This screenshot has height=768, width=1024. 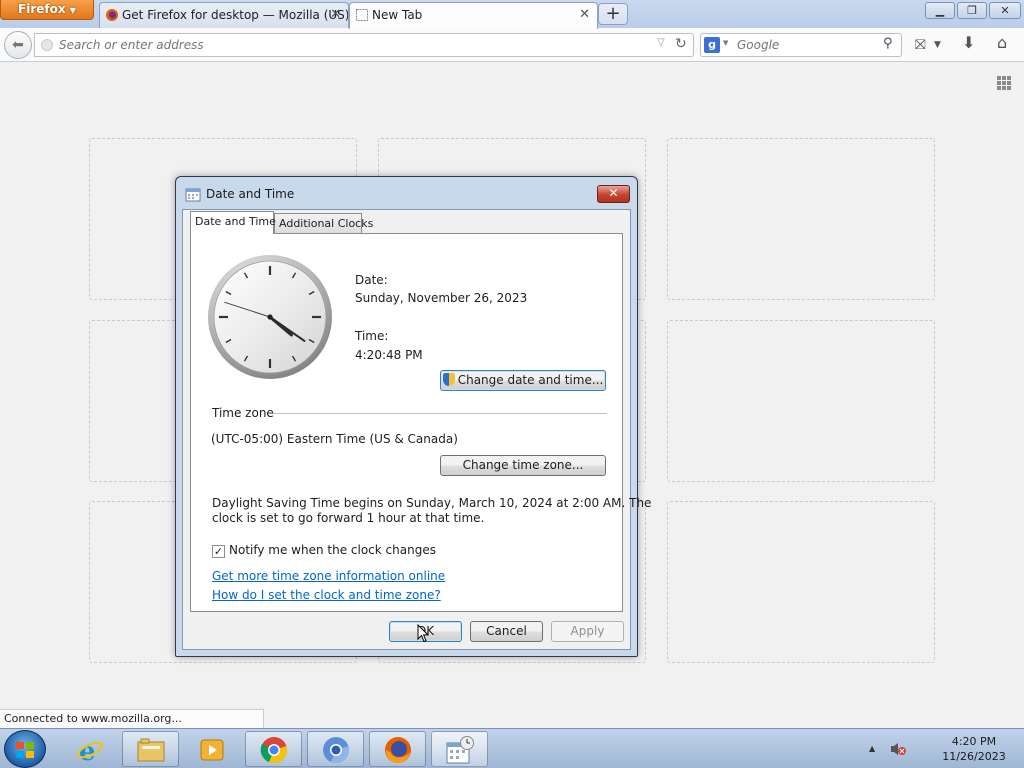 What do you see at coordinates (613, 14) in the screenshot?
I see `new-tab-button: +` at bounding box center [613, 14].